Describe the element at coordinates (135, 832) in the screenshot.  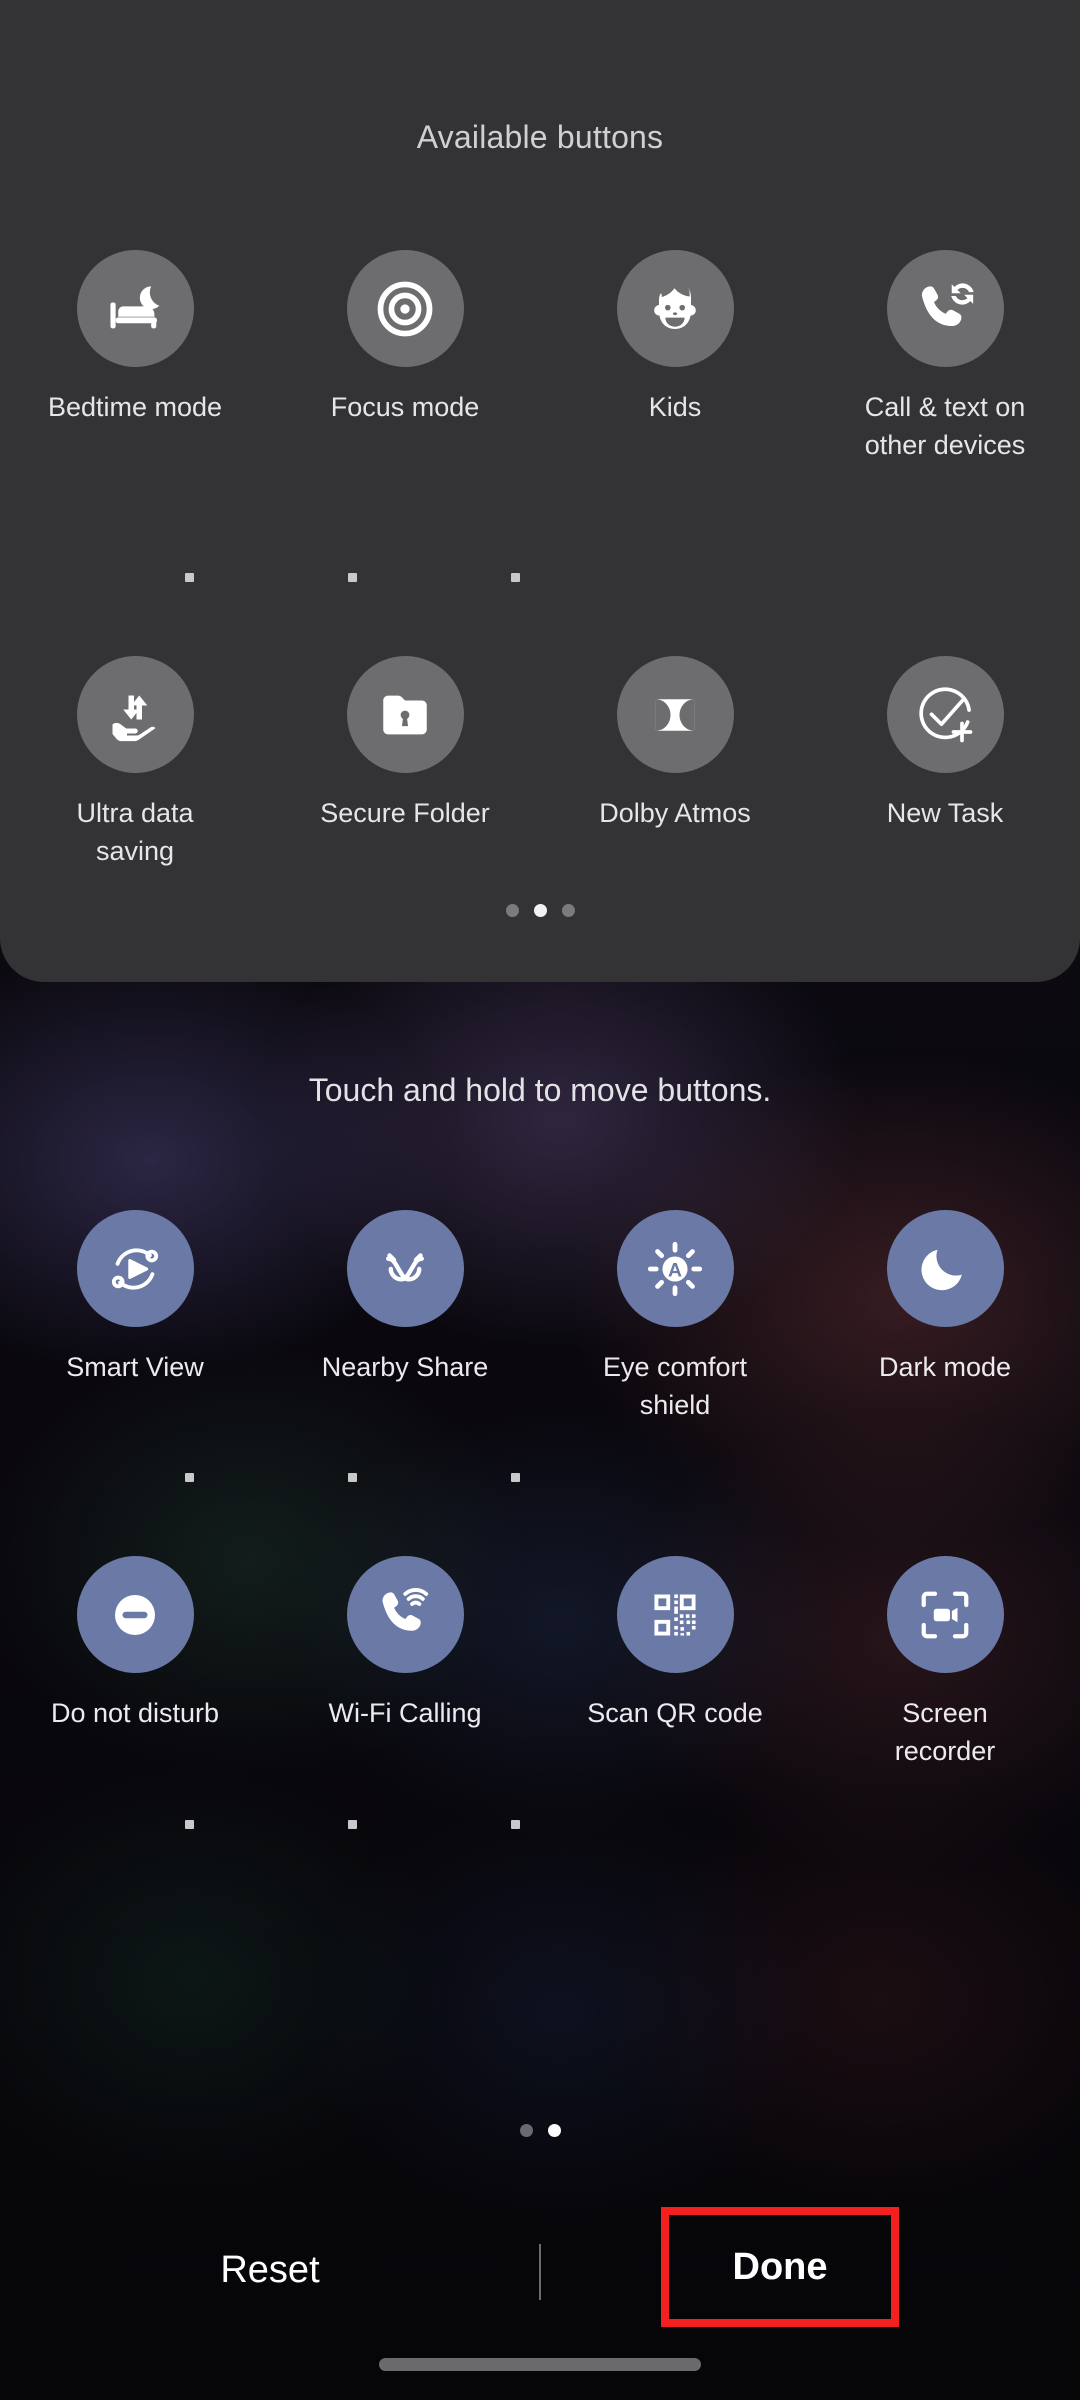
I see `available-button-label: Ultra data saving` at that location.